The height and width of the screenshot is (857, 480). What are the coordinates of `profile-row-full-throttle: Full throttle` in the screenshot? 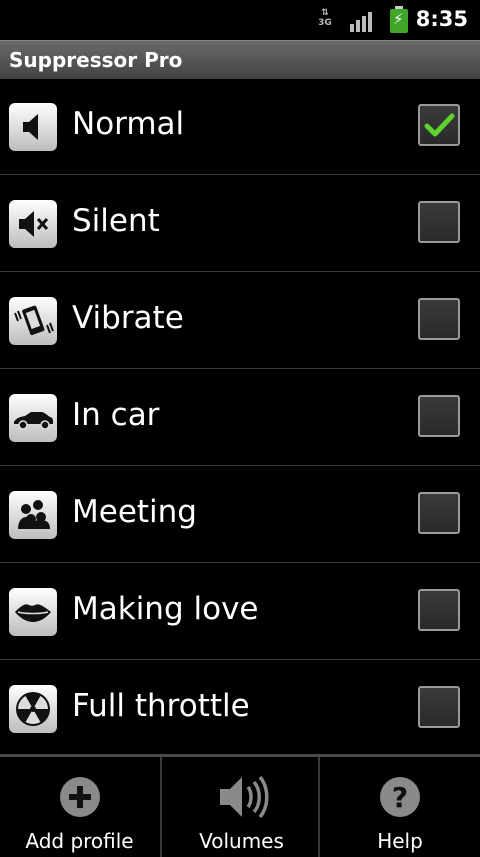 It's located at (240, 708).